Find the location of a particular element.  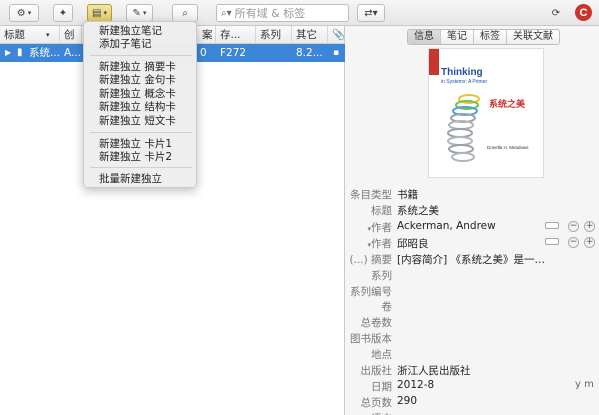

cover-publisher-mark is located at coordinates (434, 62).